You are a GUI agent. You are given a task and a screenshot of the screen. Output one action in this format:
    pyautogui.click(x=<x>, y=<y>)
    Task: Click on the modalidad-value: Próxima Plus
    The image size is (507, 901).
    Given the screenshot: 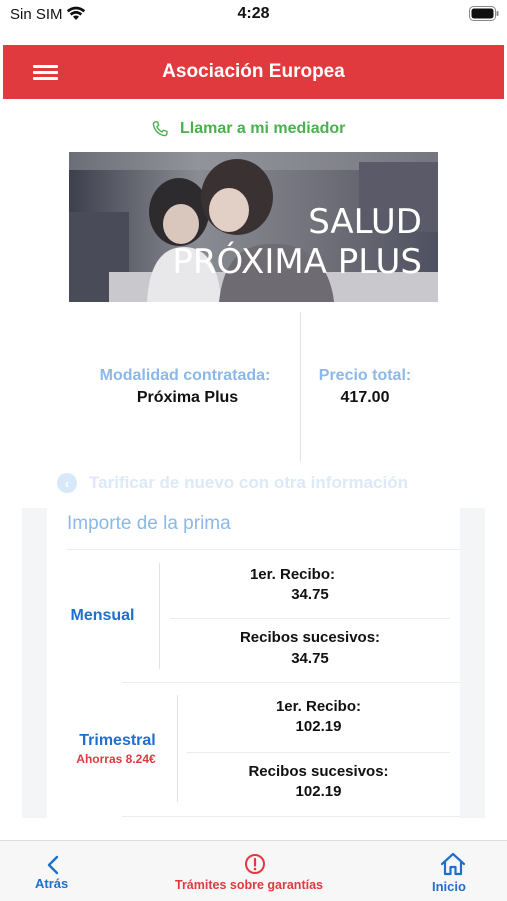 What is the action you would take?
    pyautogui.click(x=187, y=397)
    